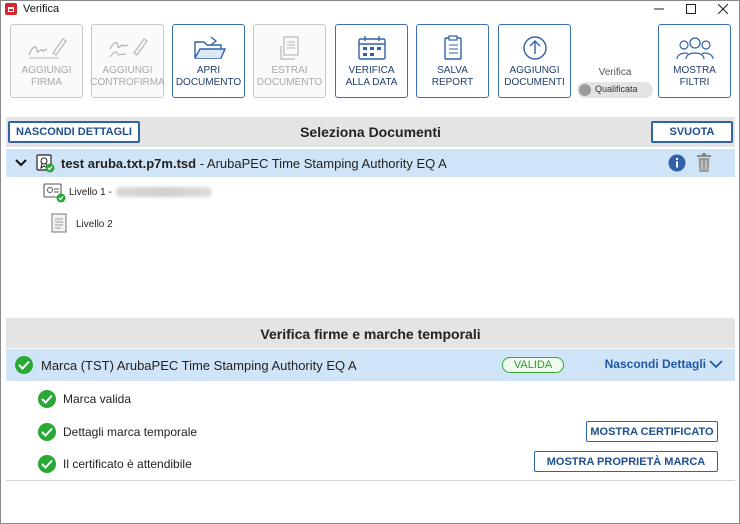  Describe the element at coordinates (127, 464) in the screenshot. I see `check-text: Il certificato è attendibile` at that location.